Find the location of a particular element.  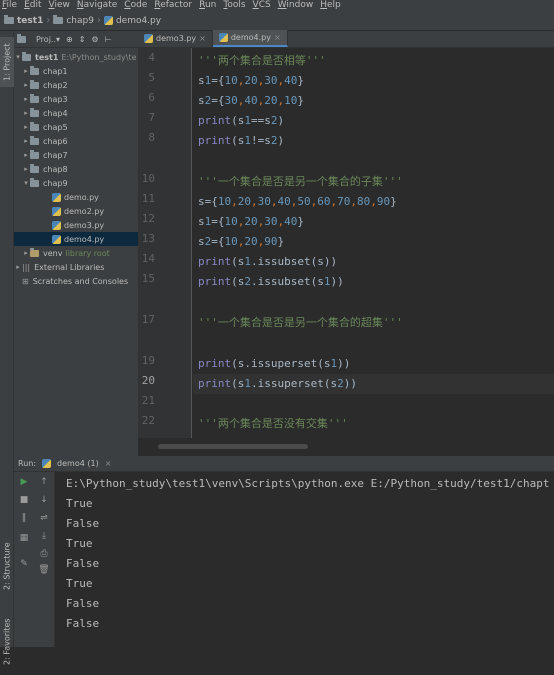

line-number: 12 is located at coordinates (148, 218).